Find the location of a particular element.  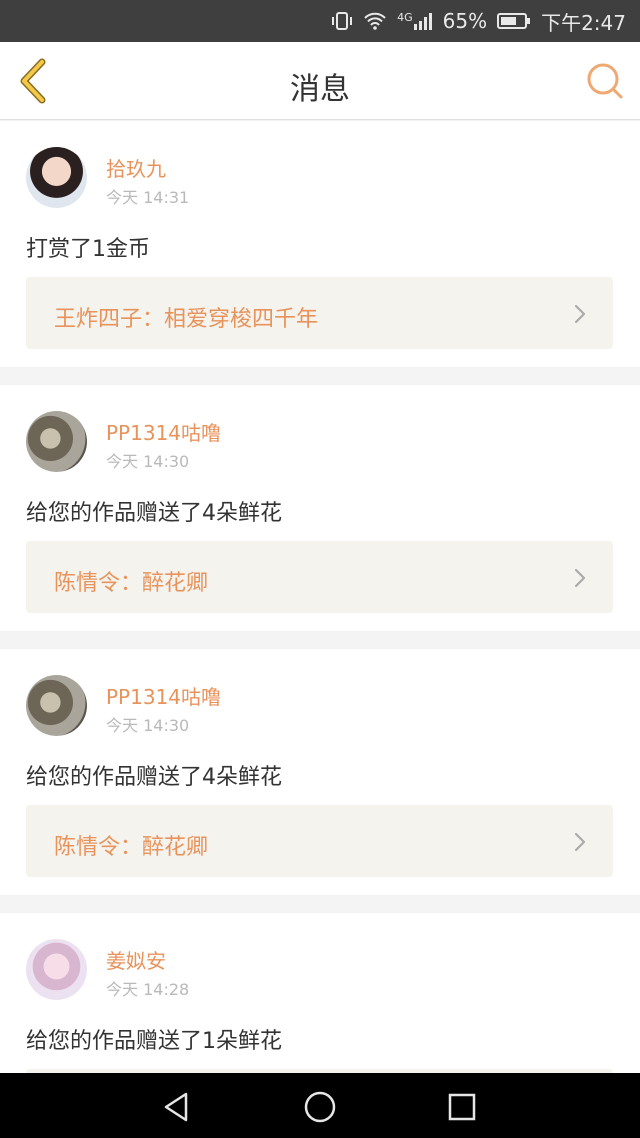

square-recents-icon is located at coordinates (462, 1107).